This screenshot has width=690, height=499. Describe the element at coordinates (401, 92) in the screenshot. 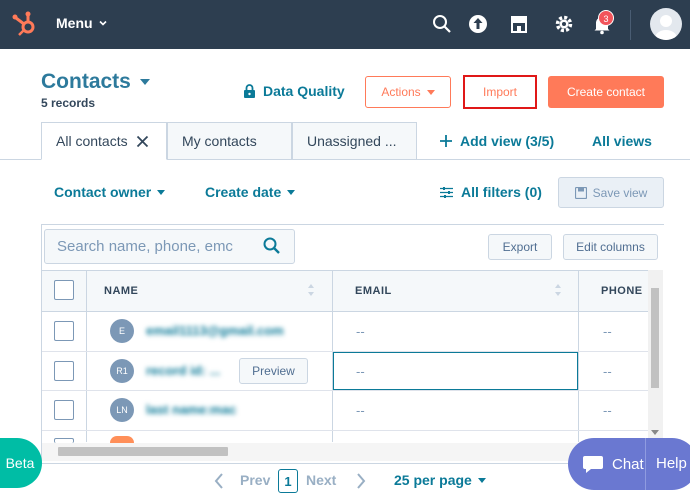

I see `actions-label: Actions` at that location.